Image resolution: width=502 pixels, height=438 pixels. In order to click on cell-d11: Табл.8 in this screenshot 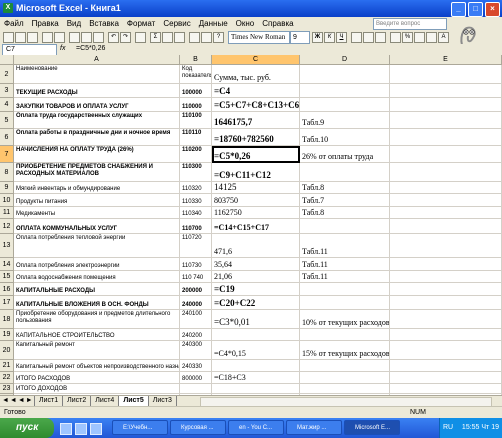, I will do `click(345, 213)`.